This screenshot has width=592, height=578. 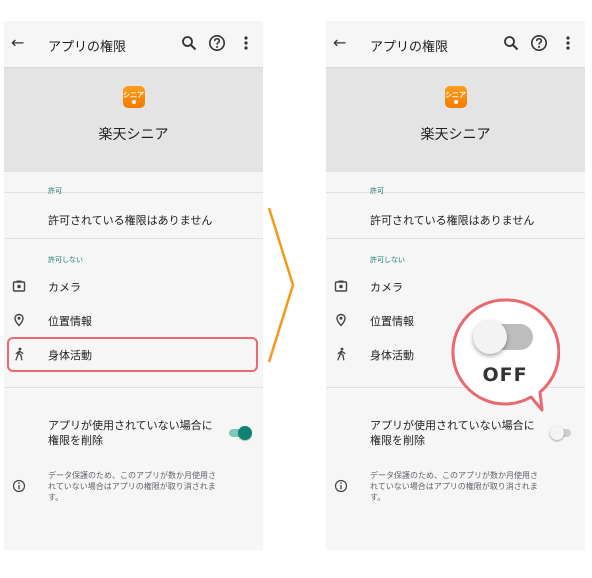 I want to click on physical-activity-highlight, so click(x=132, y=354).